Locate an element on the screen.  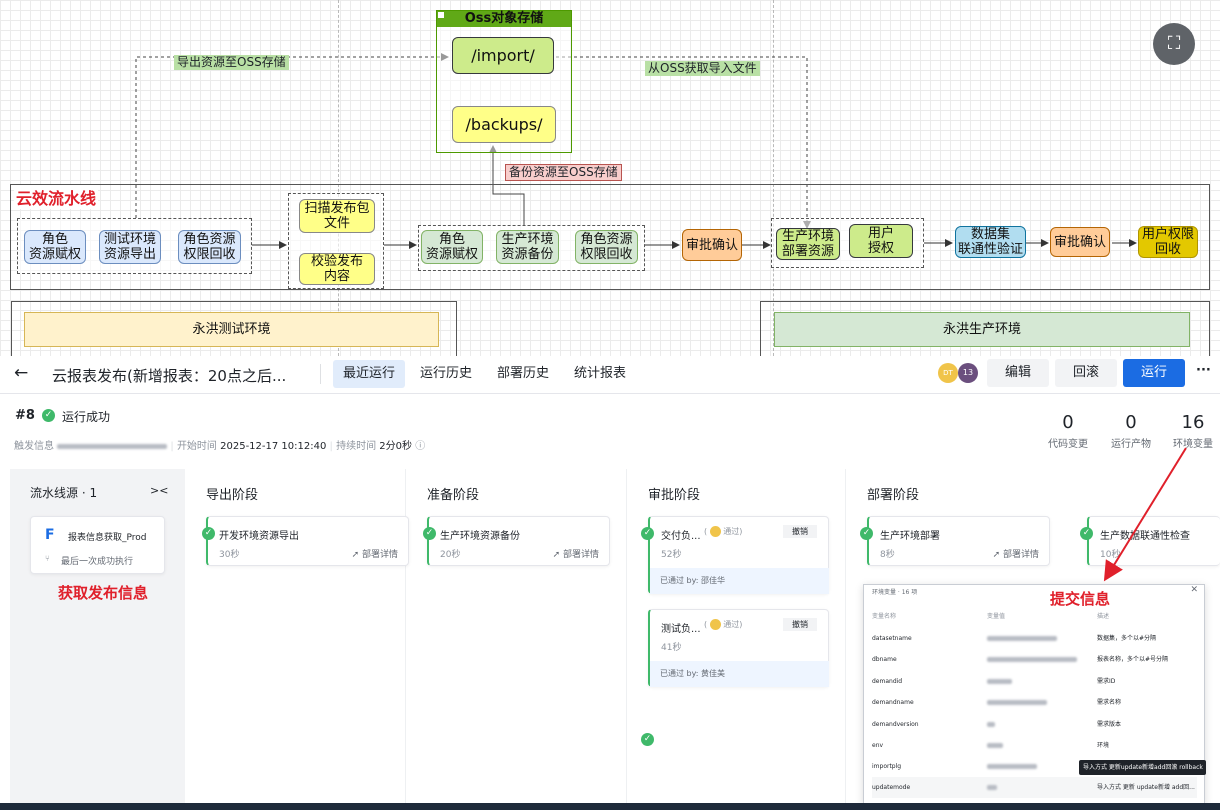
node-user-auth: 用户 授权 is located at coordinates (881, 241).